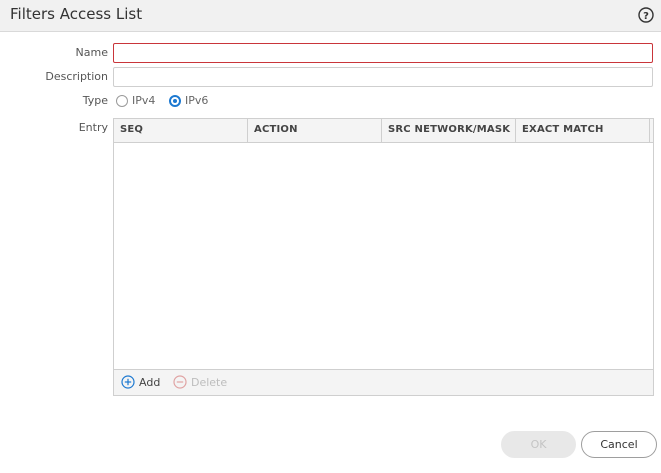 The height and width of the screenshot is (473, 661). What do you see at coordinates (122, 100) in the screenshot?
I see `radio-ipv4-indicator` at bounding box center [122, 100].